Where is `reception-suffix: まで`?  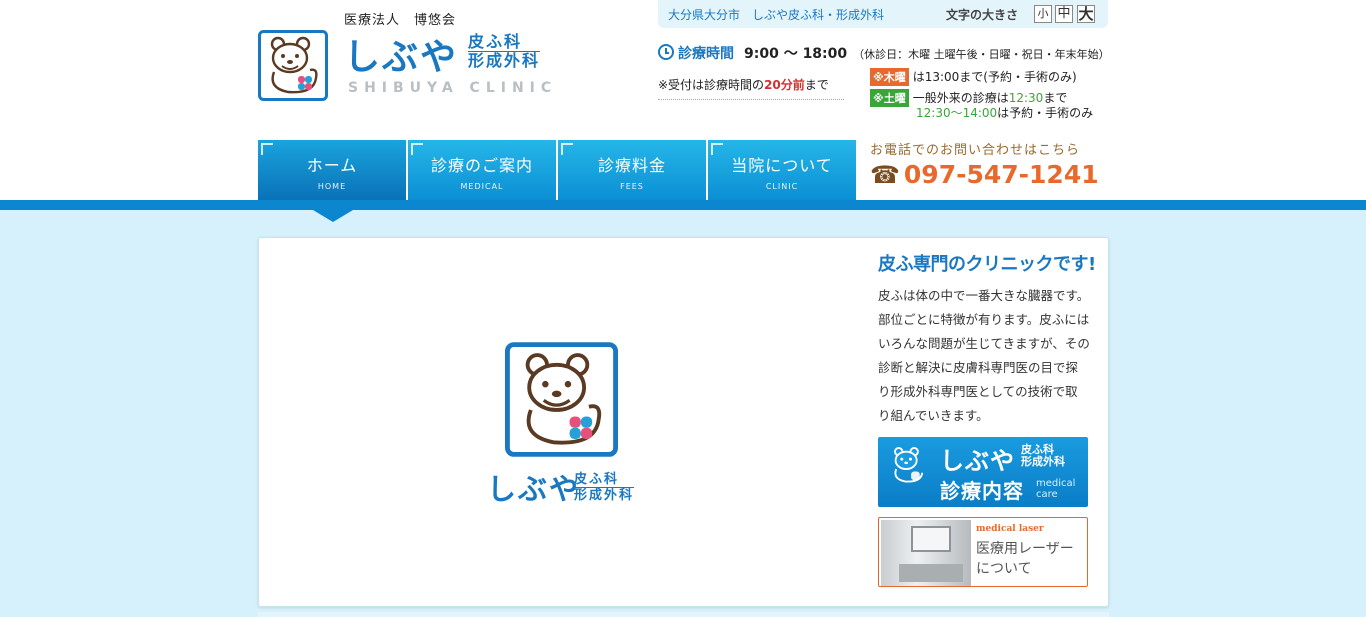 reception-suffix: まで is located at coordinates (816, 85).